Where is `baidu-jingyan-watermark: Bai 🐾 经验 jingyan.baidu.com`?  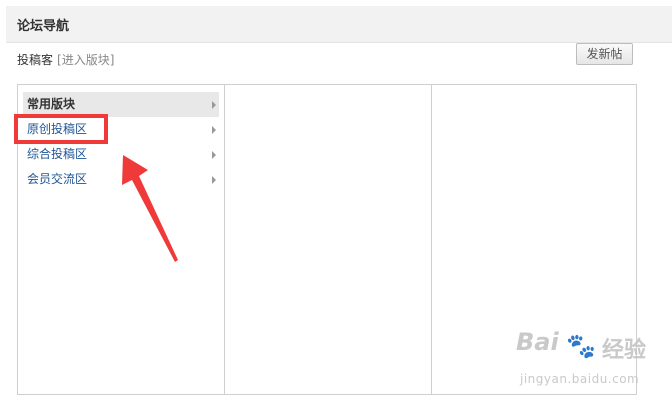
baidu-jingyan-watermark: Bai 🐾 经验 jingyan.baidu.com is located at coordinates (581, 361).